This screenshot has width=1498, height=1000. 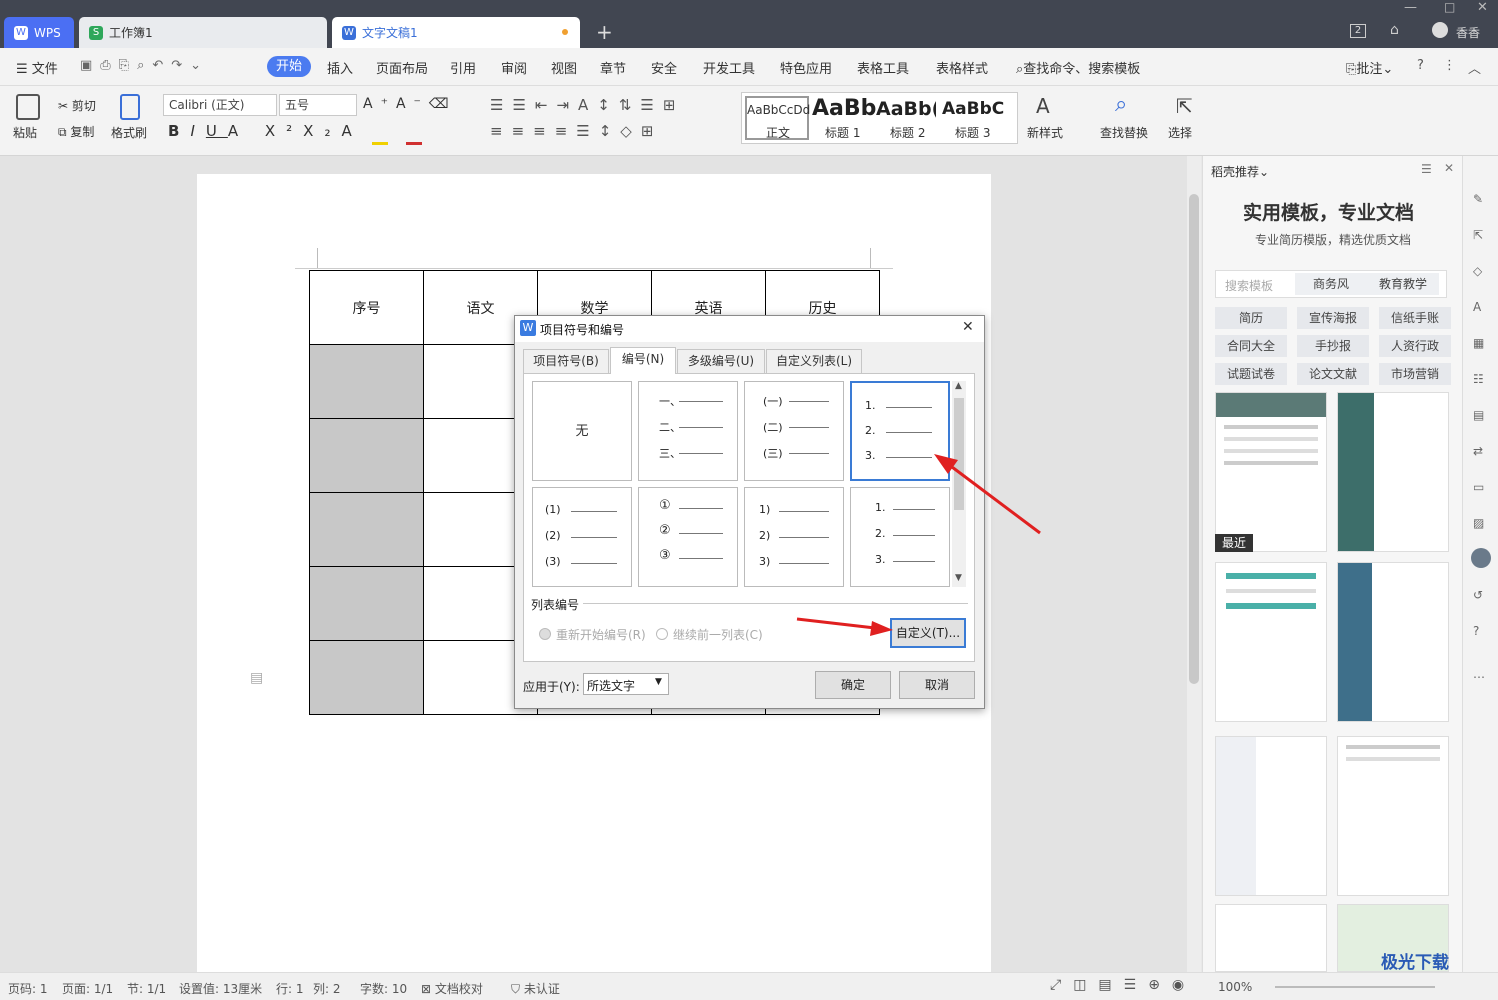 What do you see at coordinates (918, 545) in the screenshot?
I see `annotation-arrows` at bounding box center [918, 545].